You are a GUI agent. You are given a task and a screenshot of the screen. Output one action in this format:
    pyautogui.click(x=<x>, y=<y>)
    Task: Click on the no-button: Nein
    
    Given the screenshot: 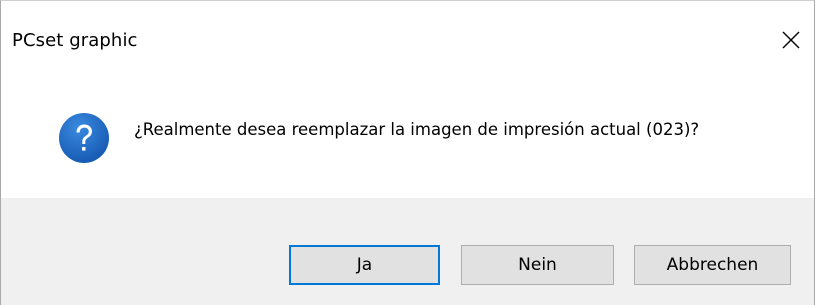 What is the action you would take?
    pyautogui.click(x=537, y=265)
    